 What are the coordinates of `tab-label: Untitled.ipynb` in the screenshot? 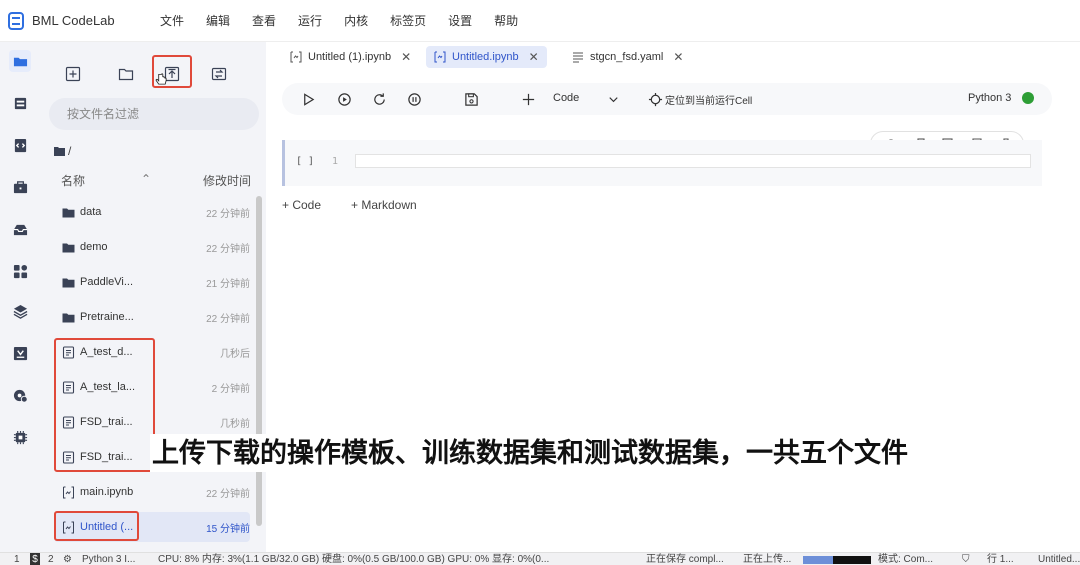 It's located at (485, 57).